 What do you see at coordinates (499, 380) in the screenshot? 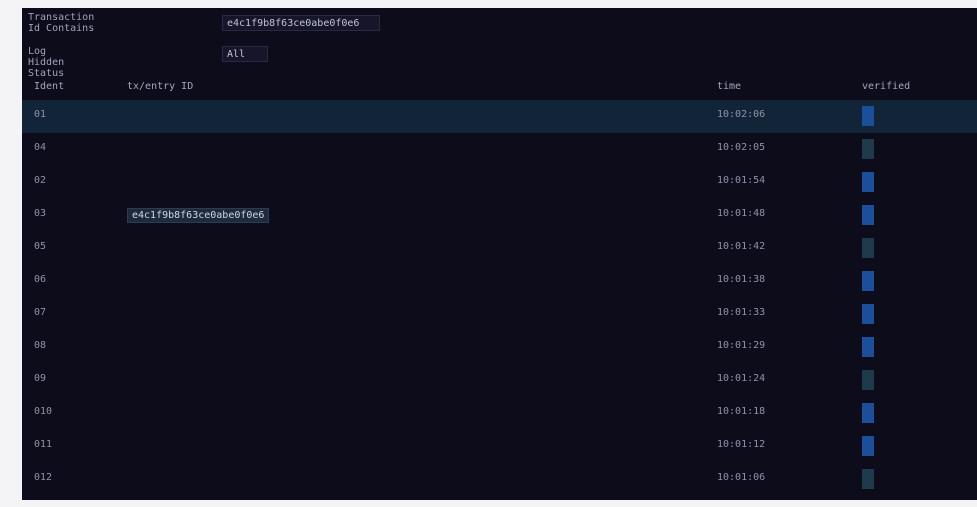
I see `table-row: 09 10:01:24` at bounding box center [499, 380].